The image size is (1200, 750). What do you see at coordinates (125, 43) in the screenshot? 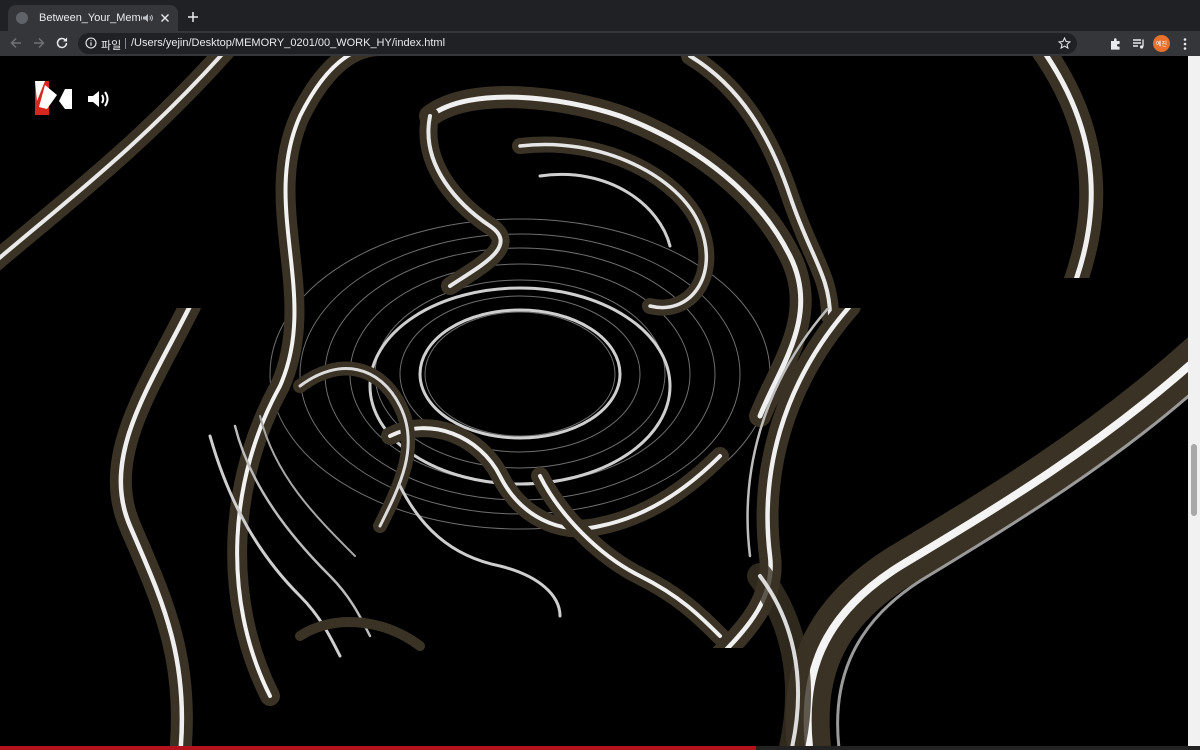
I see `url-divider` at bounding box center [125, 43].